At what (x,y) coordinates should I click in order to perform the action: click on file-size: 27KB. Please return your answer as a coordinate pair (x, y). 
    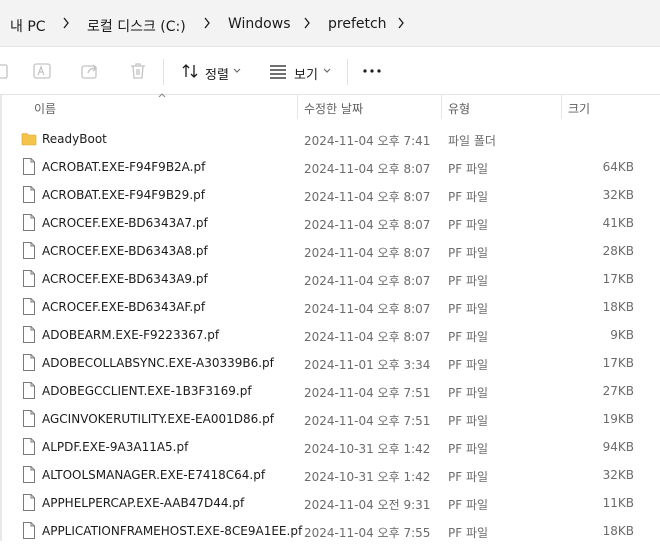
    Looking at the image, I should click on (618, 391).